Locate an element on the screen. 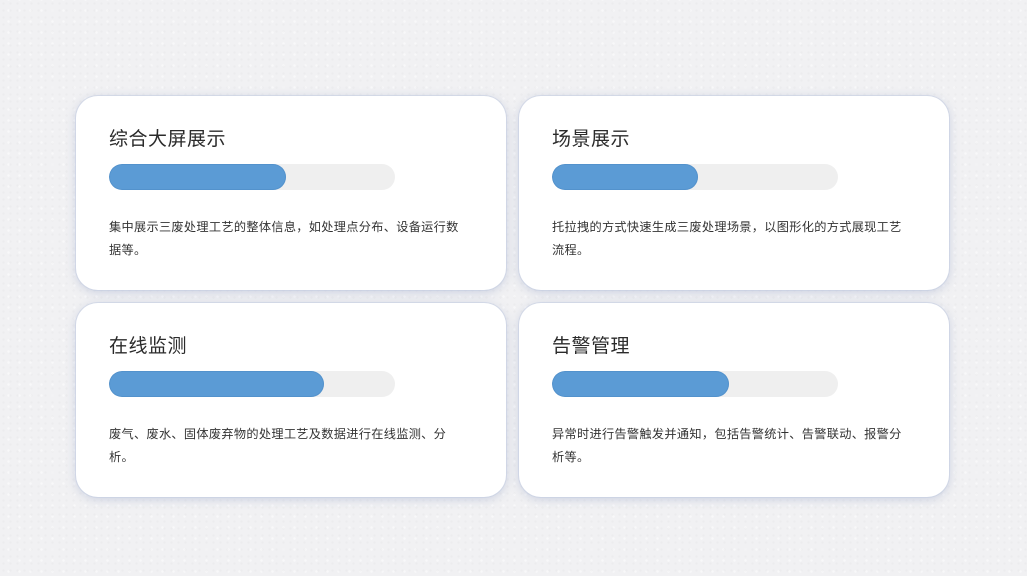  feature-card-alarm: 告警管理 异常时进行告警触发并通知，包括告警统计、告警联动、报警分析等。 is located at coordinates (734, 400).